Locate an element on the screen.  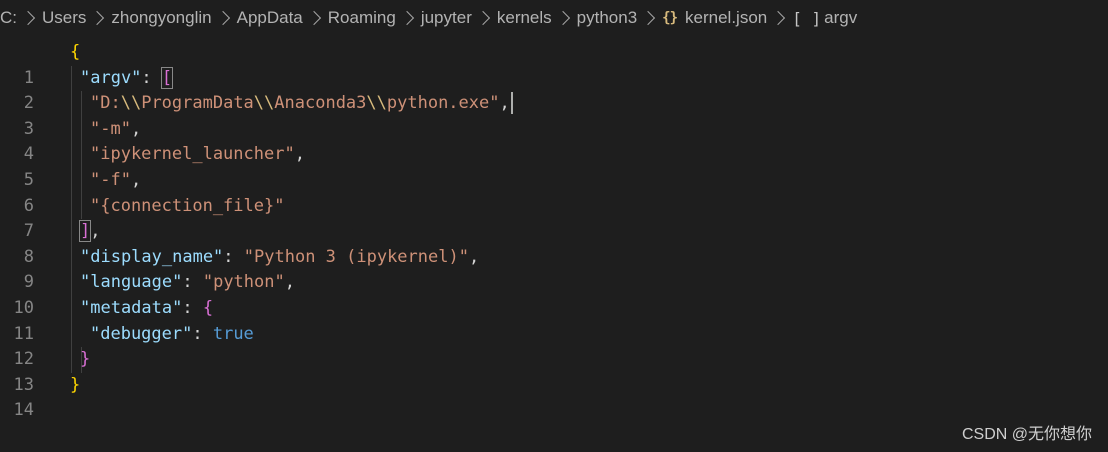
json-key-debugger: "debugger" is located at coordinates (141, 333).